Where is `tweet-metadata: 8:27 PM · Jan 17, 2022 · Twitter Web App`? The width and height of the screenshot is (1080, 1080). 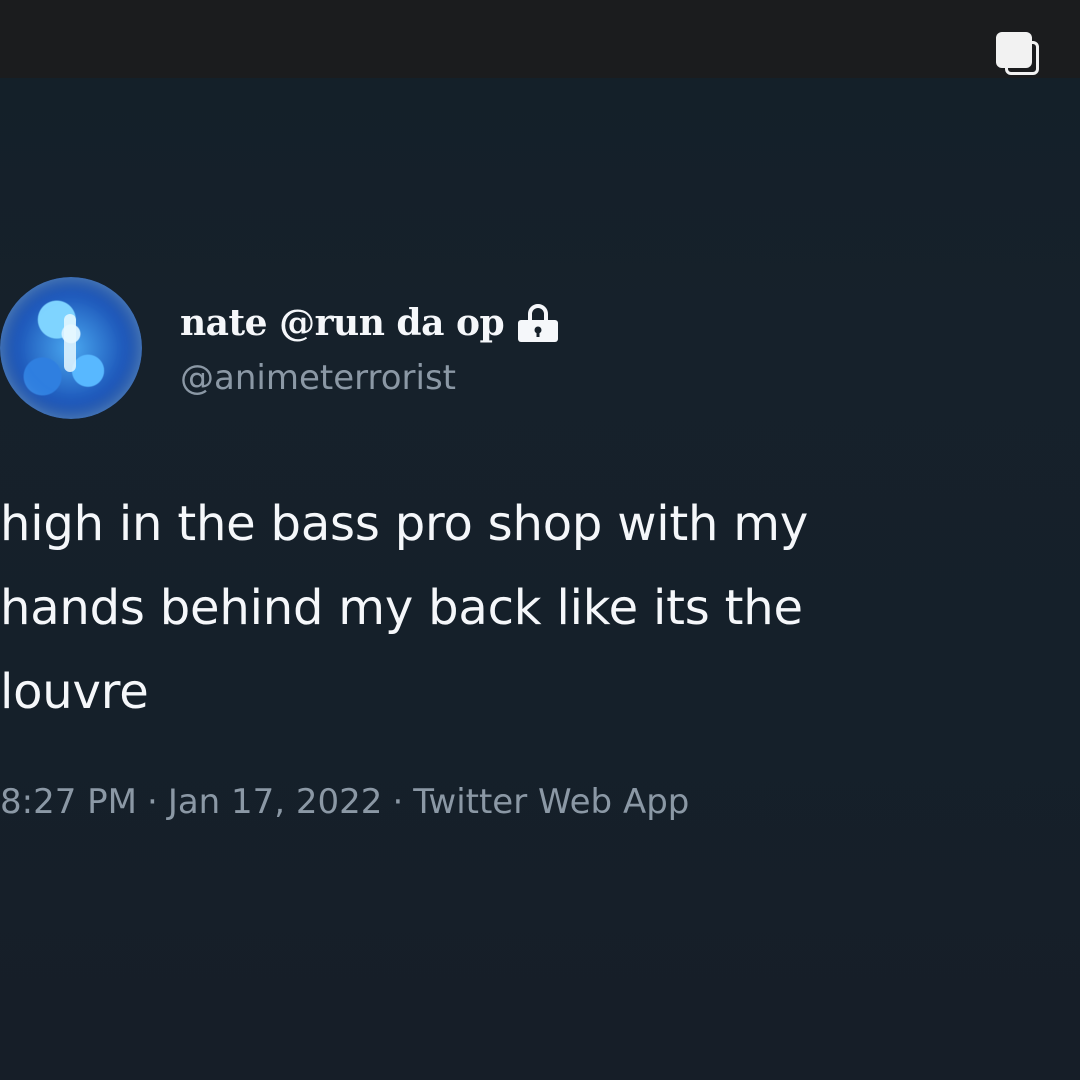
tweet-metadata: 8:27 PM · Jan 17, 2022 · Twitter Web App is located at coordinates (344, 802).